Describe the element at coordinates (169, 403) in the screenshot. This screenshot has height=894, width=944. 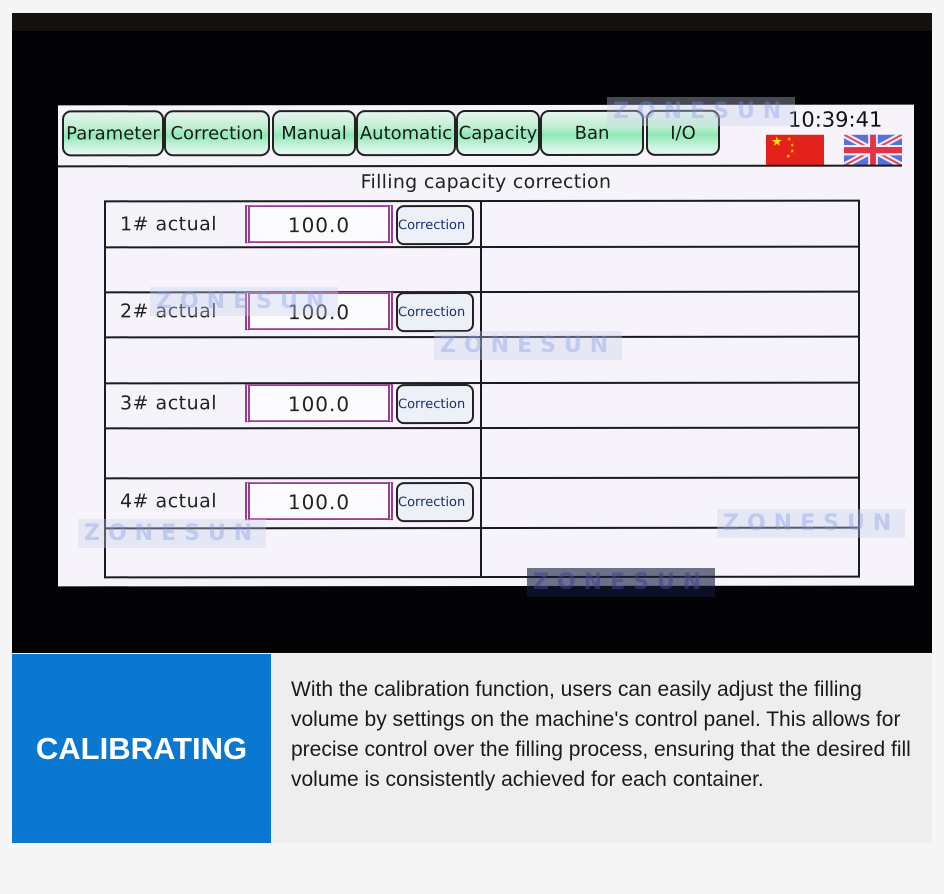
I see `row-label: 3# actual` at that location.